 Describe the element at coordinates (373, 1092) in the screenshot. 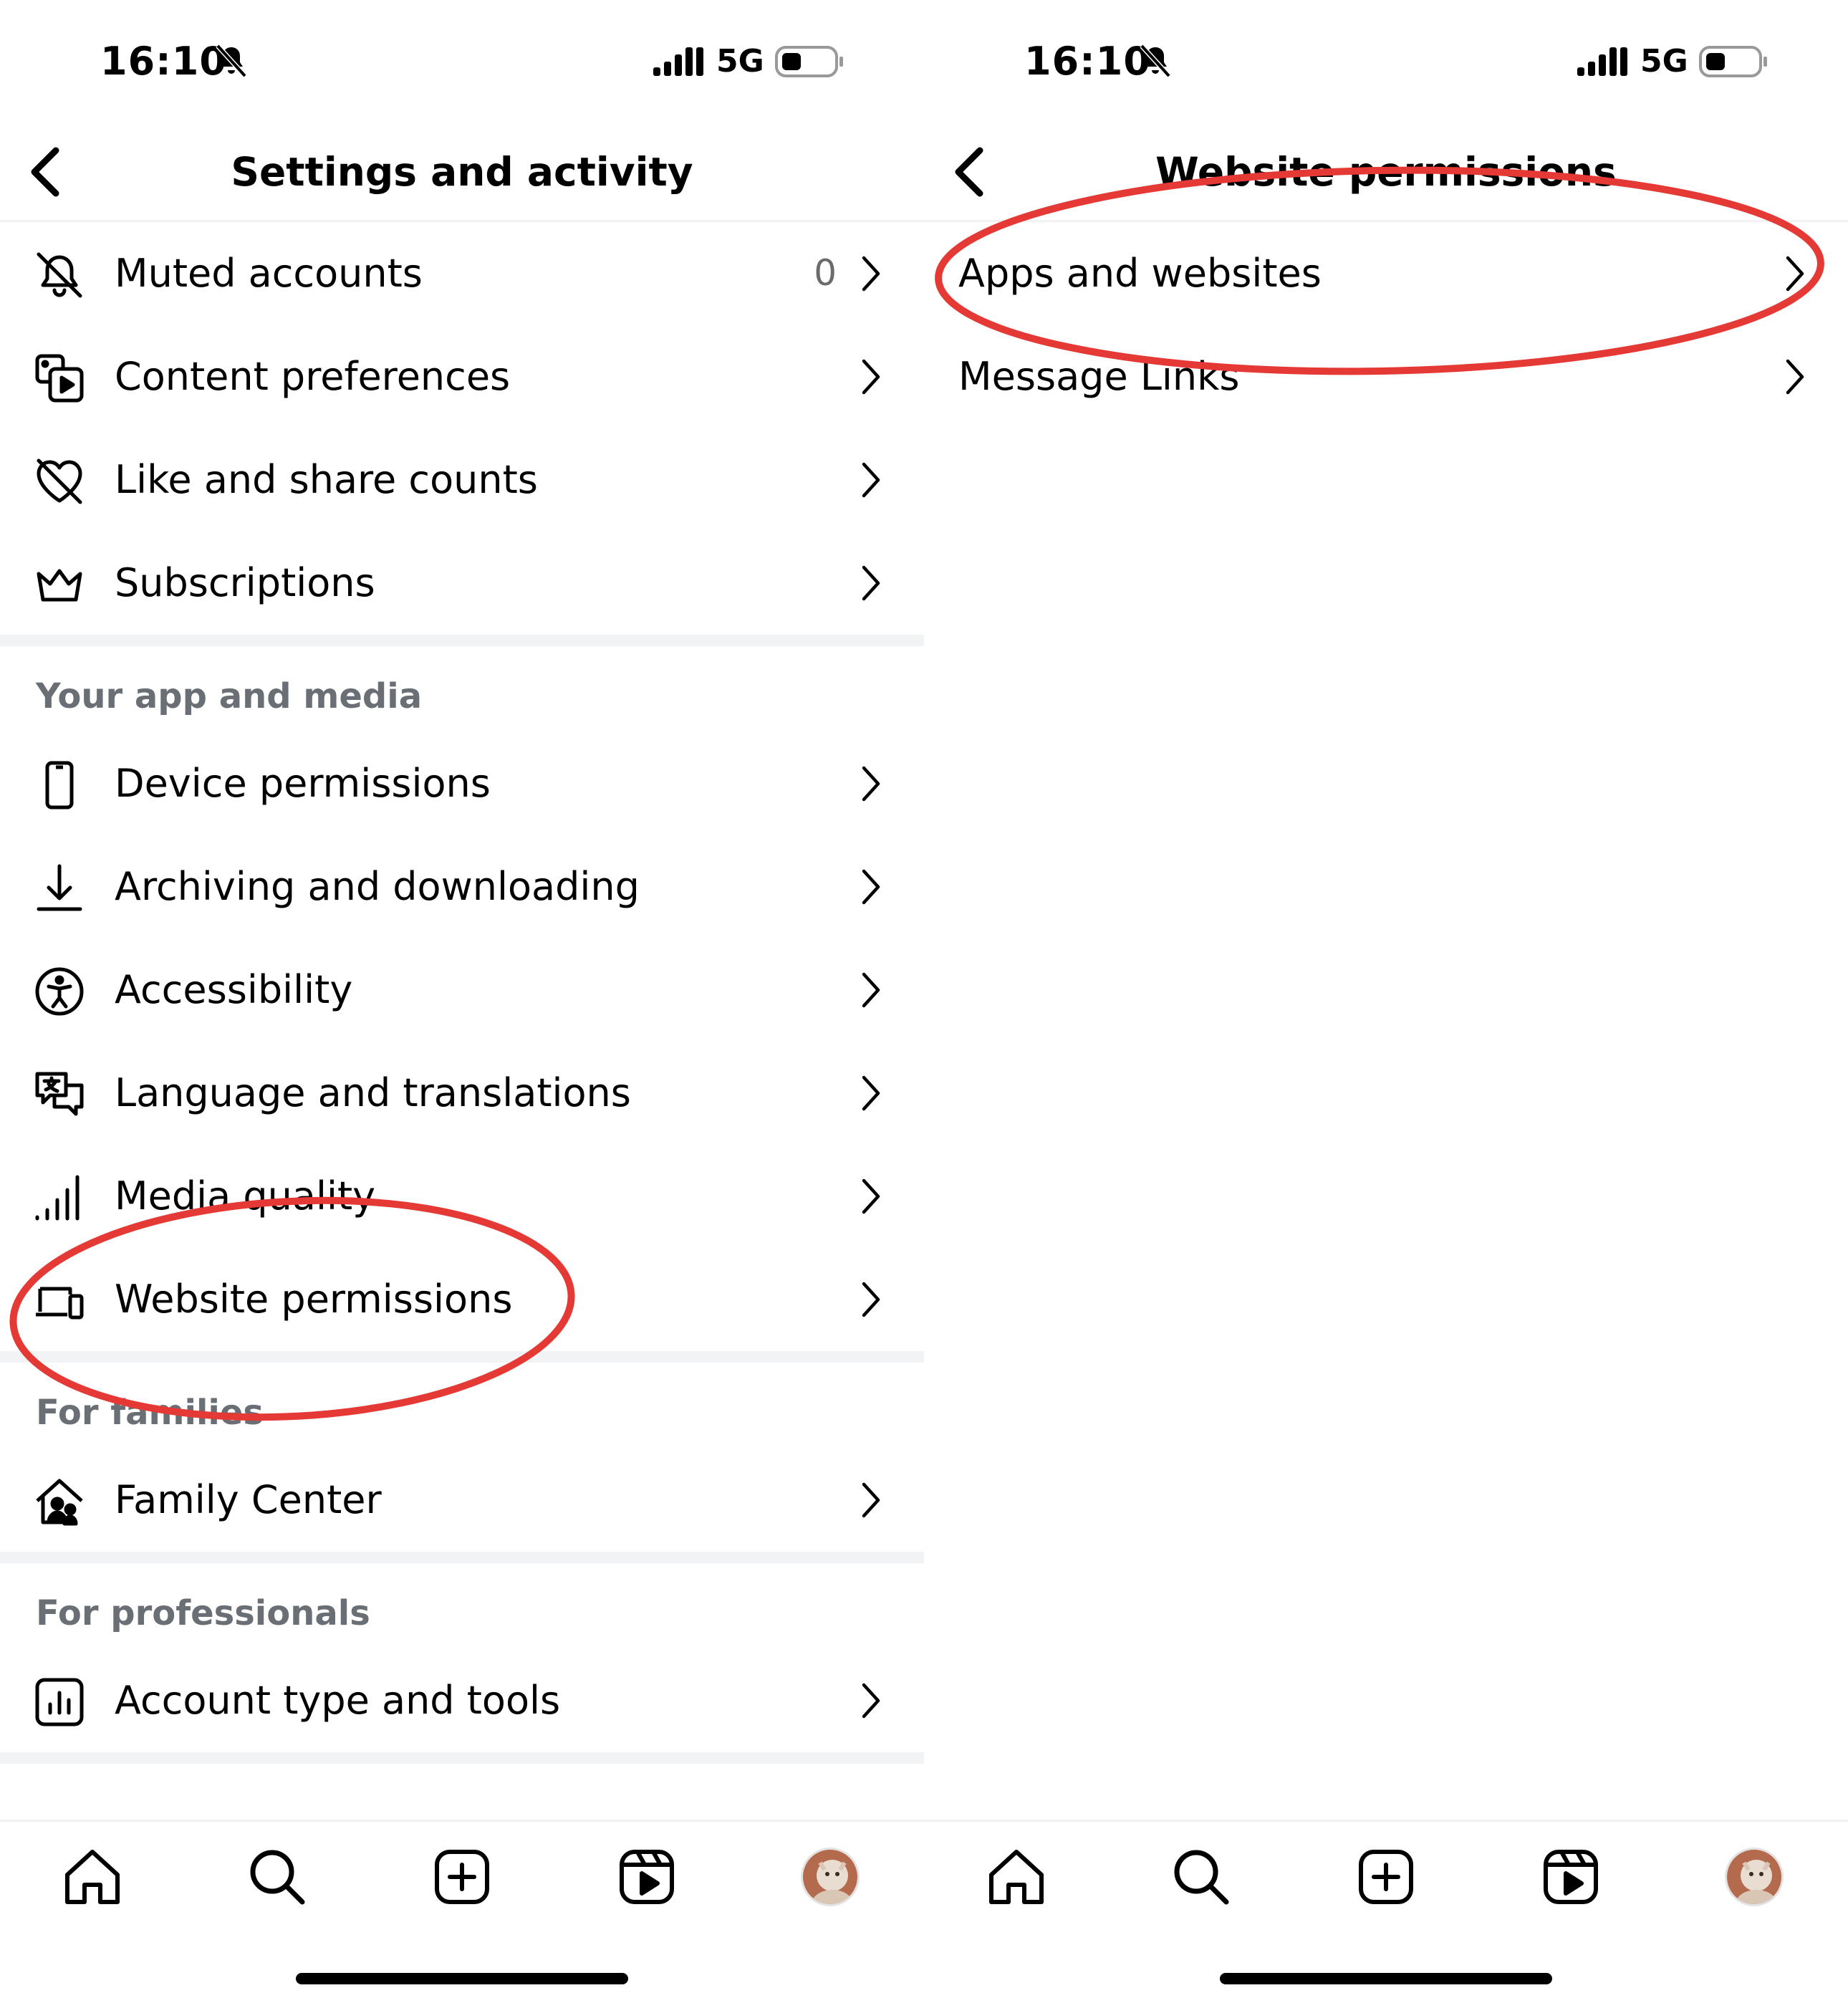

I see `row-label: Language and translations` at that location.